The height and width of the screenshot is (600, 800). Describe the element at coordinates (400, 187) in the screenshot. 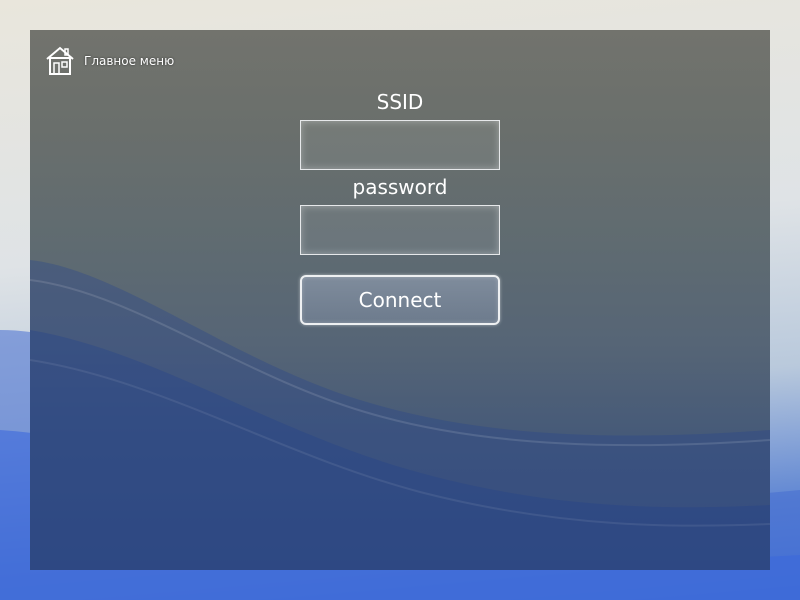

I see `password-label: password` at that location.